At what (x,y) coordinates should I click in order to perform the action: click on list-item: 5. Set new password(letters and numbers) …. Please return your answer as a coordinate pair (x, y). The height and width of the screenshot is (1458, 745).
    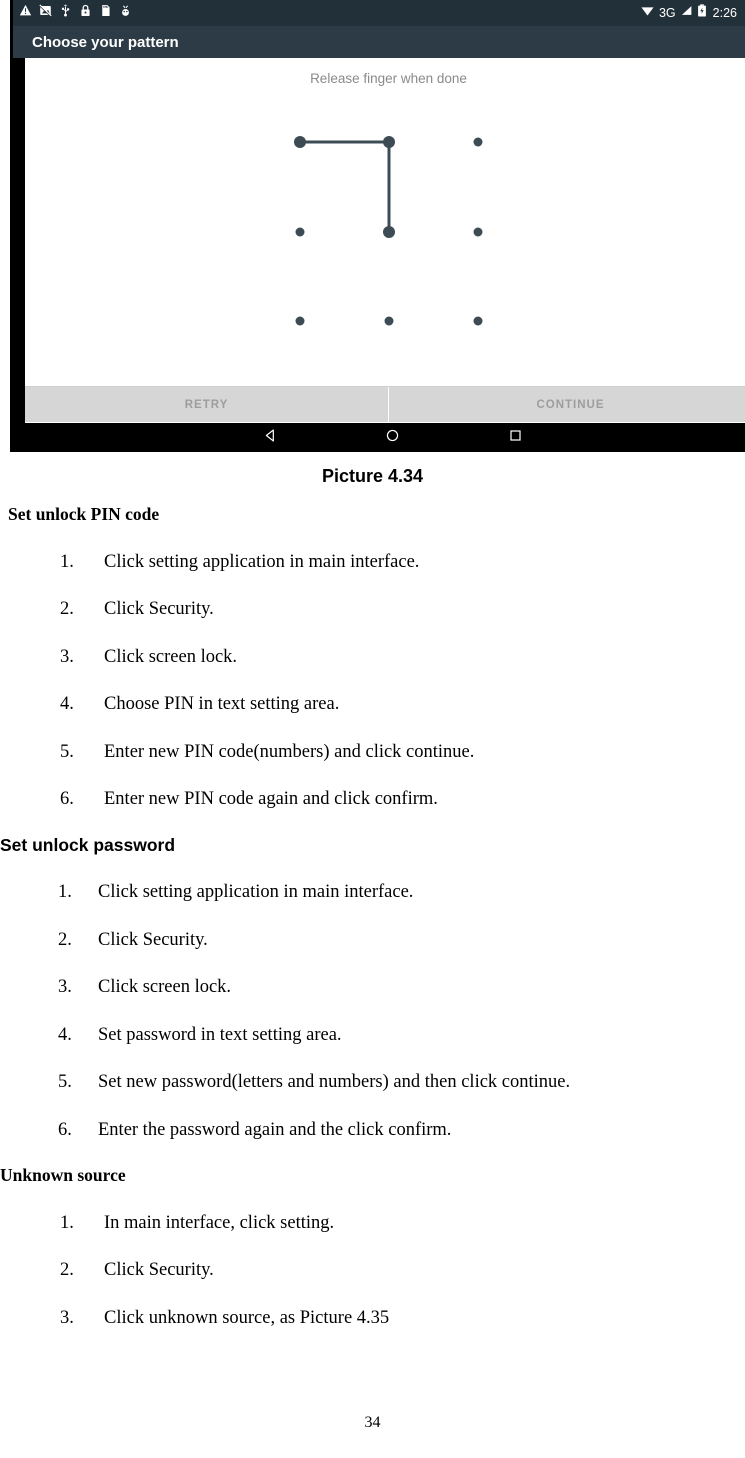
    Looking at the image, I should click on (372, 1082).